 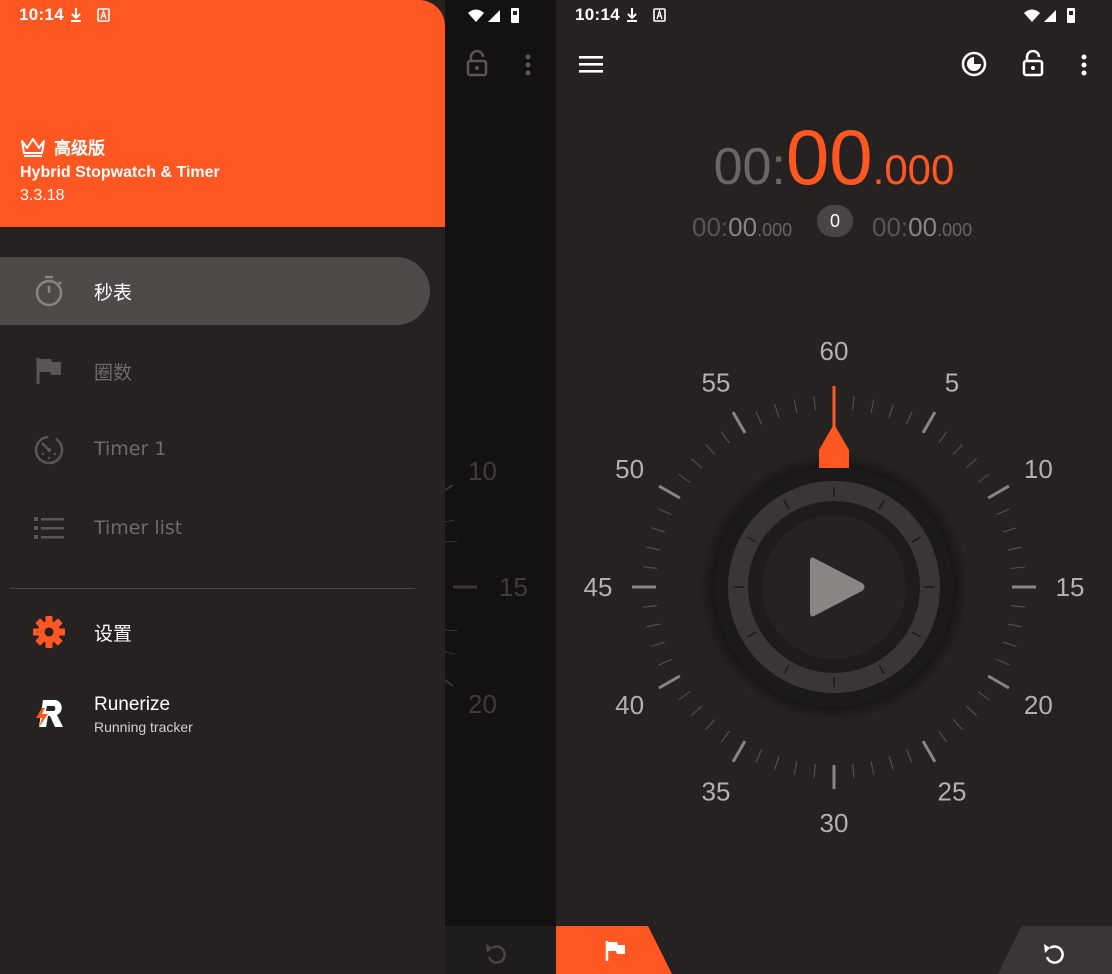 What do you see at coordinates (952, 383) in the screenshot?
I see `dial-label: 5` at bounding box center [952, 383].